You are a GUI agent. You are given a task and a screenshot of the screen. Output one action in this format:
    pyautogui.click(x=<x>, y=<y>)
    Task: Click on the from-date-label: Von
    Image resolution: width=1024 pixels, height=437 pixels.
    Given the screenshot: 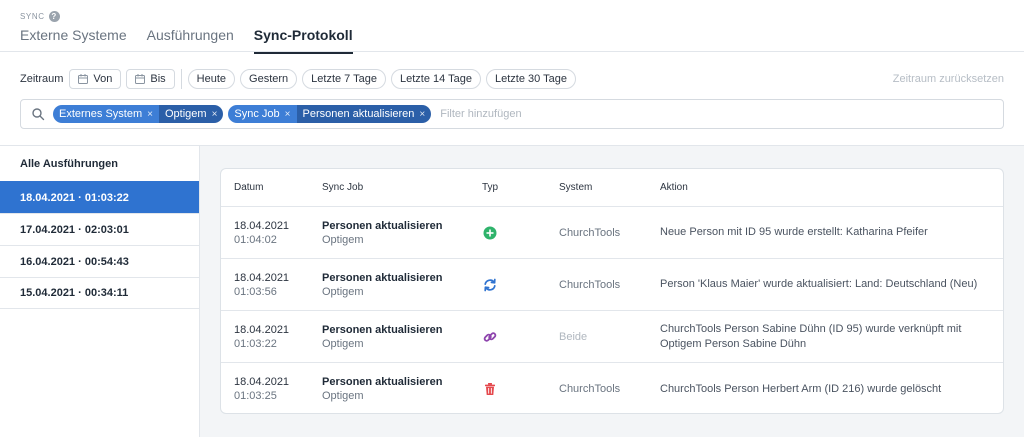 What is the action you would take?
    pyautogui.click(x=103, y=79)
    